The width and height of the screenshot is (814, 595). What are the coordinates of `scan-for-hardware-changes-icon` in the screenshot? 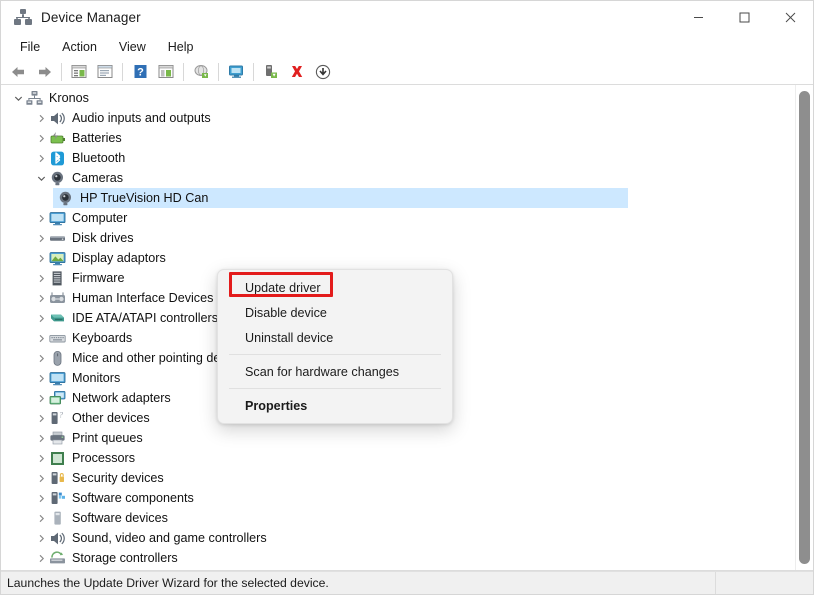 It's located at (201, 72).